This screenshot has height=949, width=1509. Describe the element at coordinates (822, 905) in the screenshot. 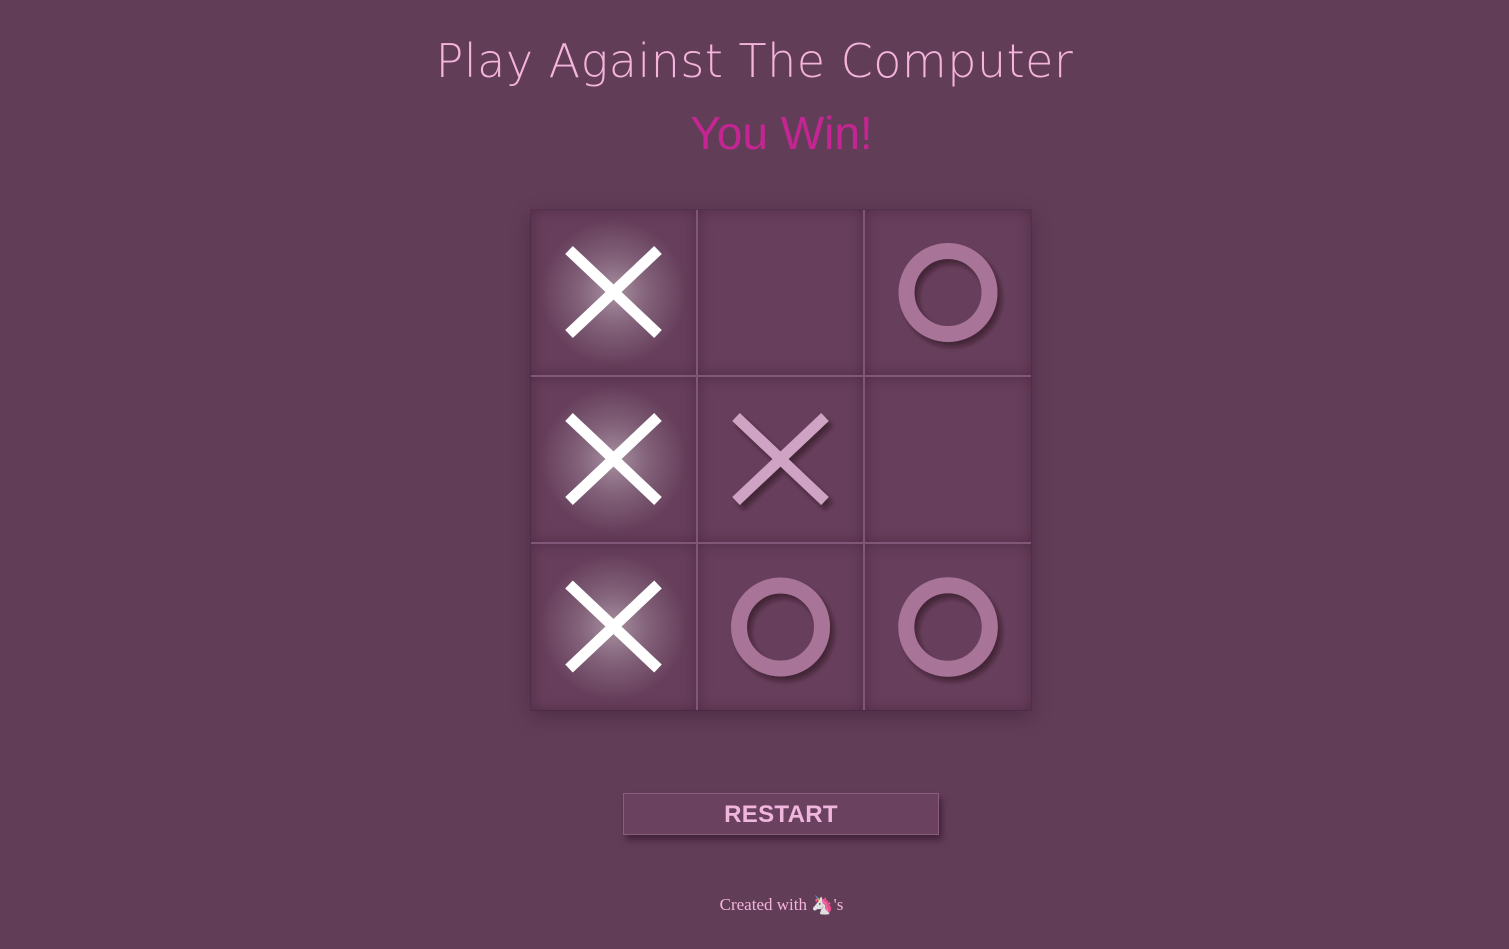

I see `unicorn-icon: 🦄` at that location.